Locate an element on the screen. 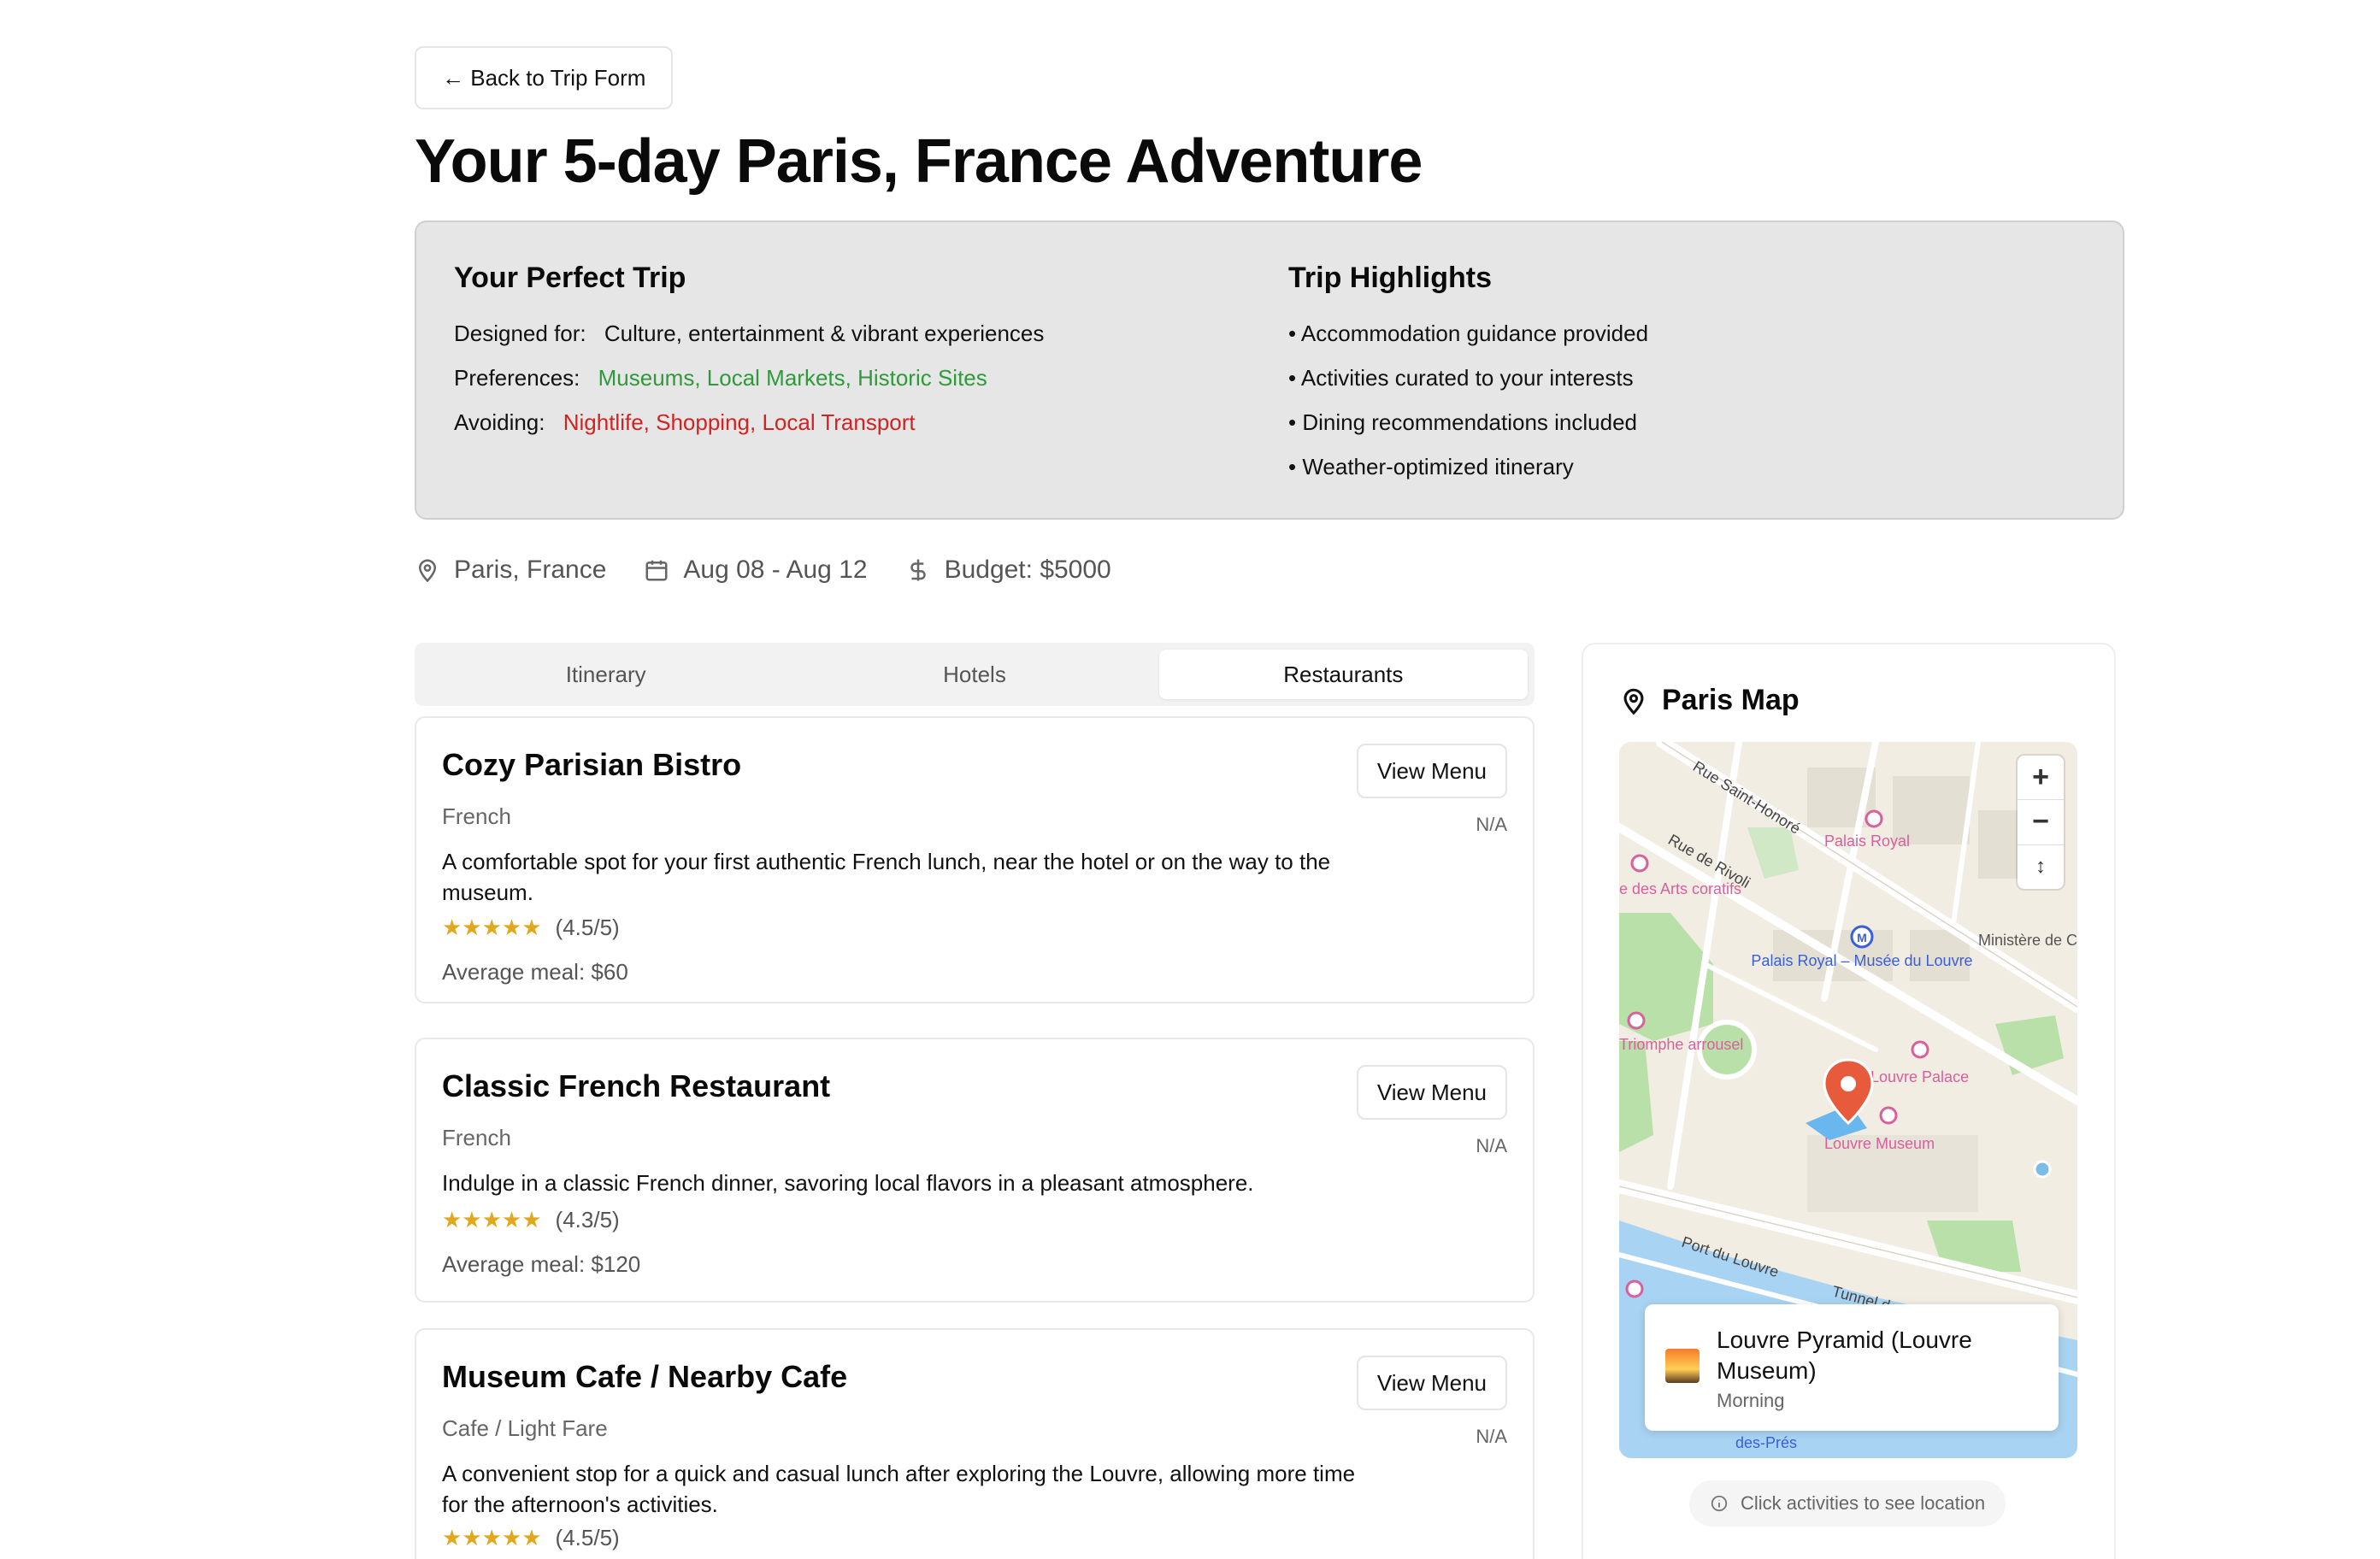  dollar-icon is located at coordinates (918, 570).